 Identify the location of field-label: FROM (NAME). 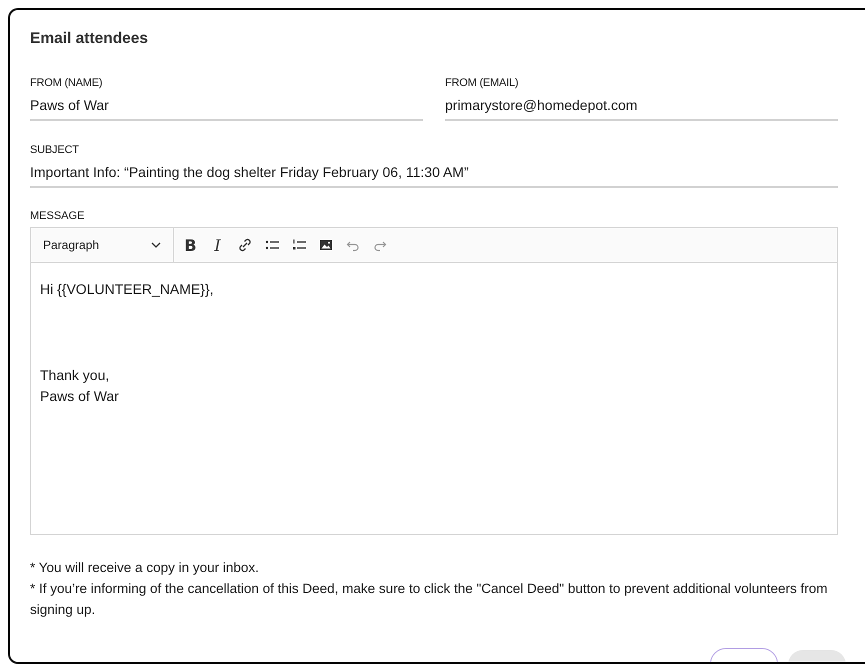
(67, 83).